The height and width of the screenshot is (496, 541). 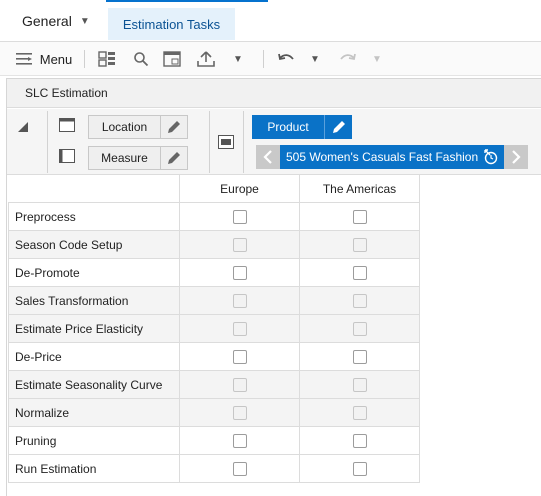 I want to click on find-button, so click(x=141, y=59).